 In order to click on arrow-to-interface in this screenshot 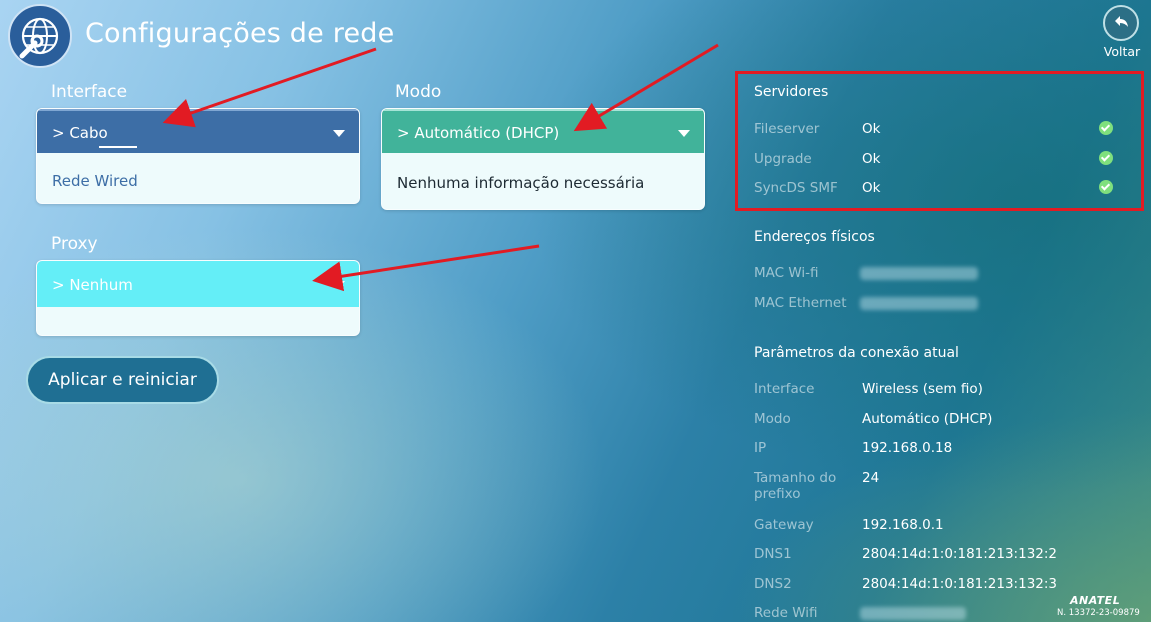, I will do `click(269, 87)`.